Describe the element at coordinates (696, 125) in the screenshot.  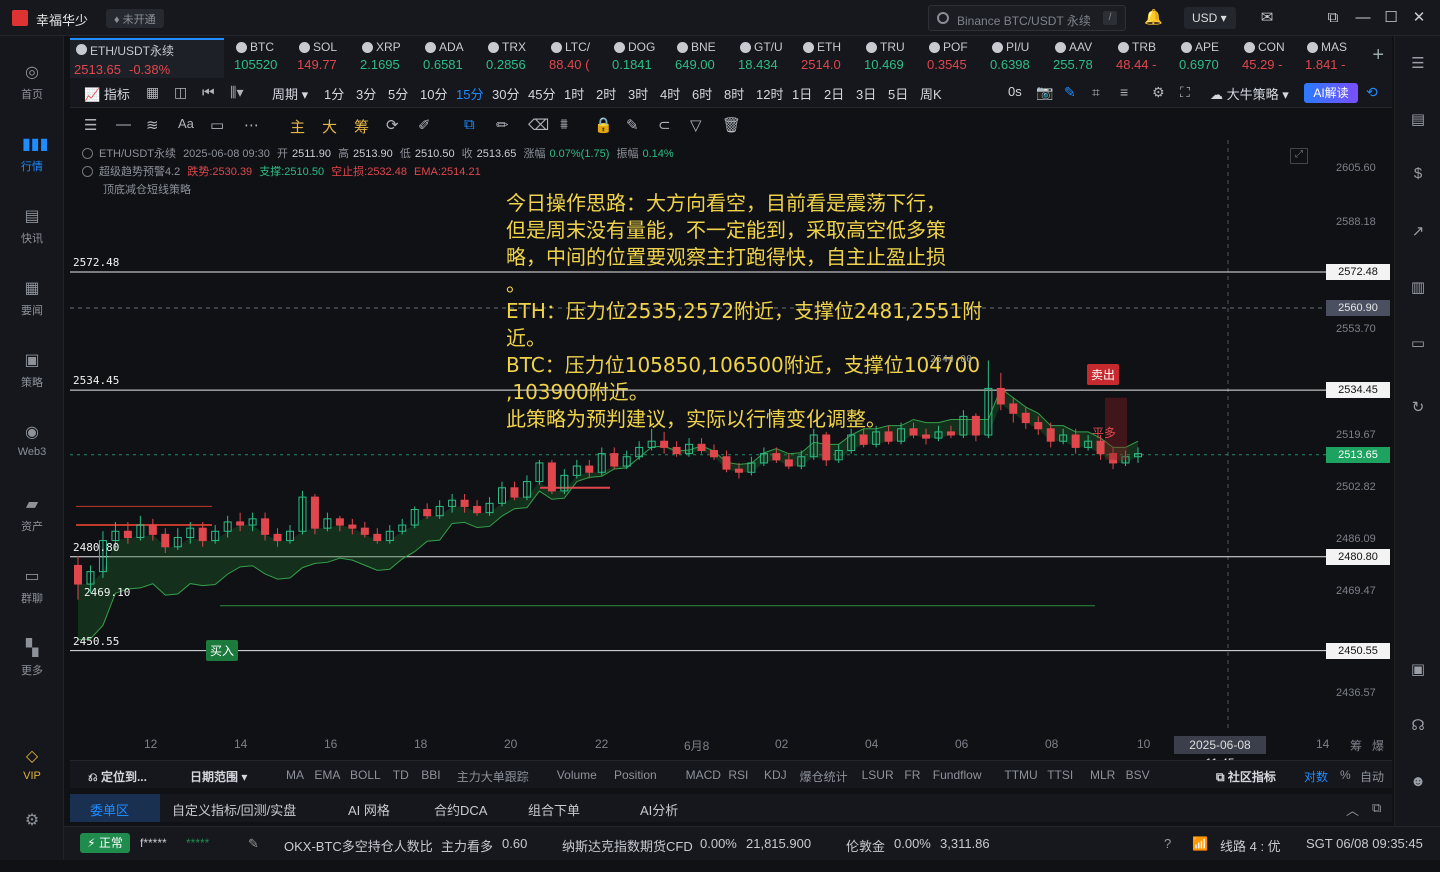
I see `filter-icon: ▽` at that location.